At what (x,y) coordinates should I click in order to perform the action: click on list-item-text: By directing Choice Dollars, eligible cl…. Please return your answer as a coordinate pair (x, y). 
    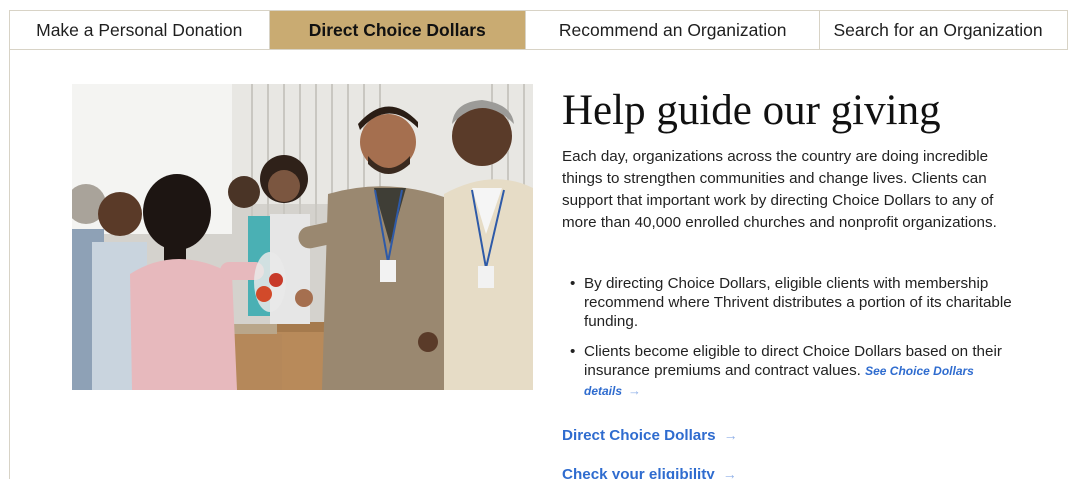
    Looking at the image, I should click on (798, 302).